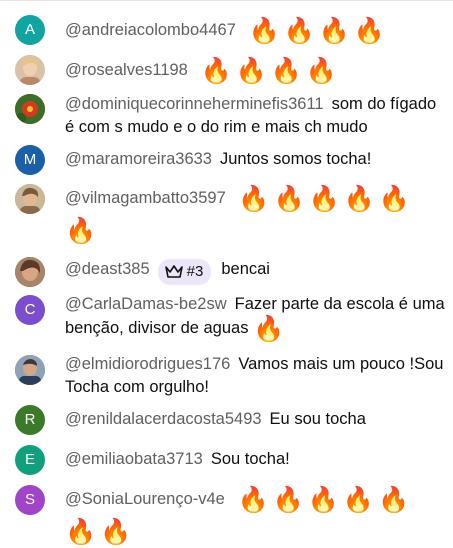 Image resolution: width=453 pixels, height=548 pixels. What do you see at coordinates (194, 104) in the screenshot?
I see `message-author: @dominiquecorinneherminefis3611` at bounding box center [194, 104].